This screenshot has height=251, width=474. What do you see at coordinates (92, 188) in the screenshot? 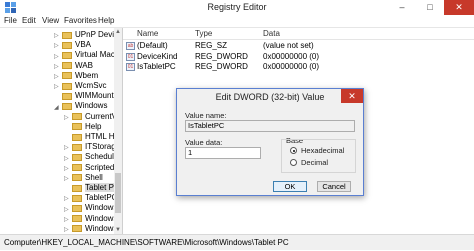
I see `tree-item: Tablet PC` at bounding box center [92, 188].